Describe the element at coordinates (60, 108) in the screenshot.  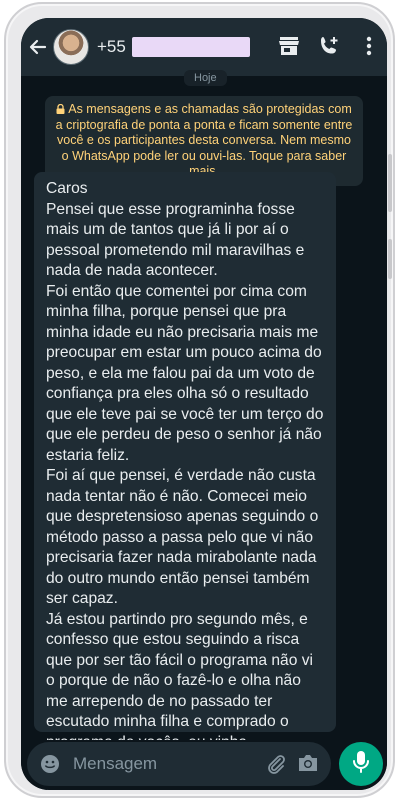
I see `lock-icon` at that location.